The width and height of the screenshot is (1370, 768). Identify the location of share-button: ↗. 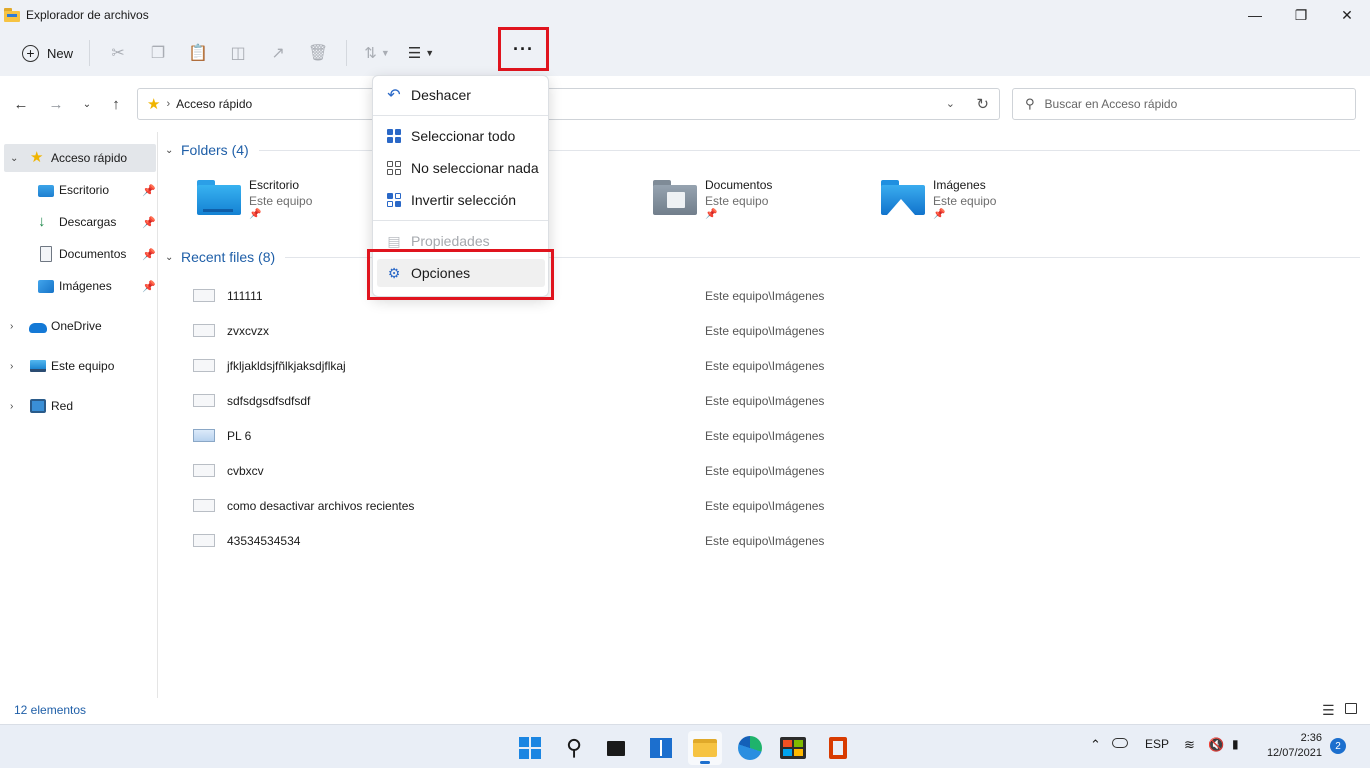
(278, 53).